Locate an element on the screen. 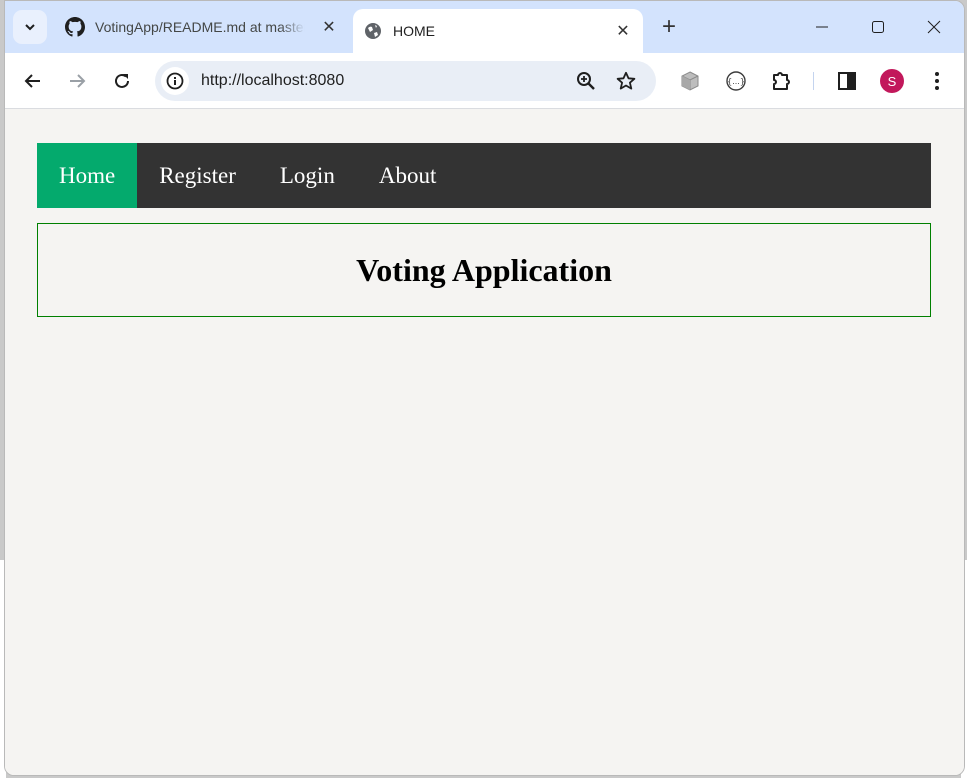 The width and height of the screenshot is (967, 778). info-icon is located at coordinates (175, 81).